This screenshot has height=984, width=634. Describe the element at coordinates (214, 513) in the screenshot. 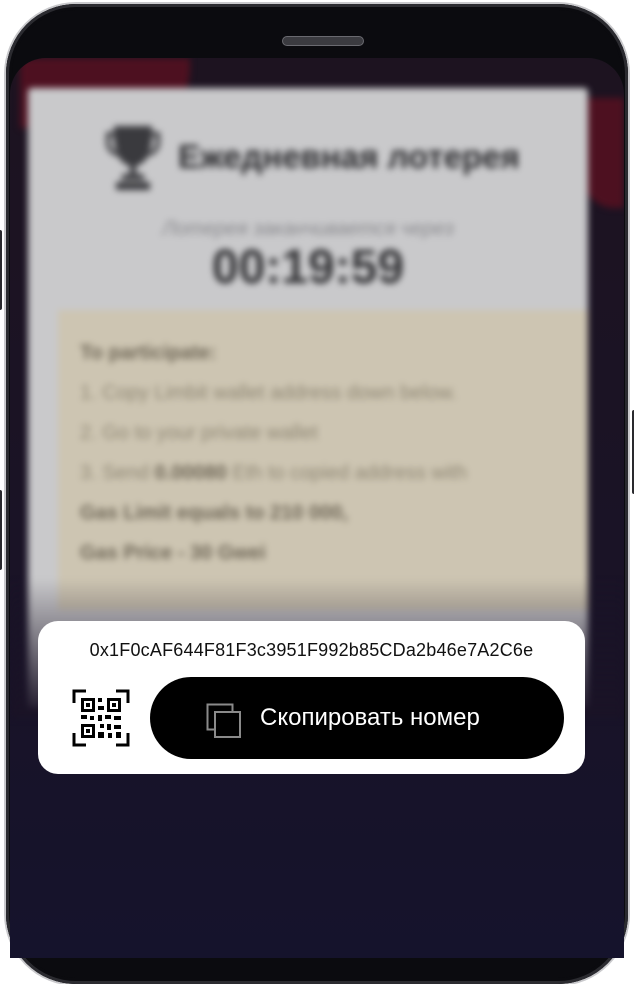

I see `gas-limit-text: Gas Limit equals to 210 000,` at that location.